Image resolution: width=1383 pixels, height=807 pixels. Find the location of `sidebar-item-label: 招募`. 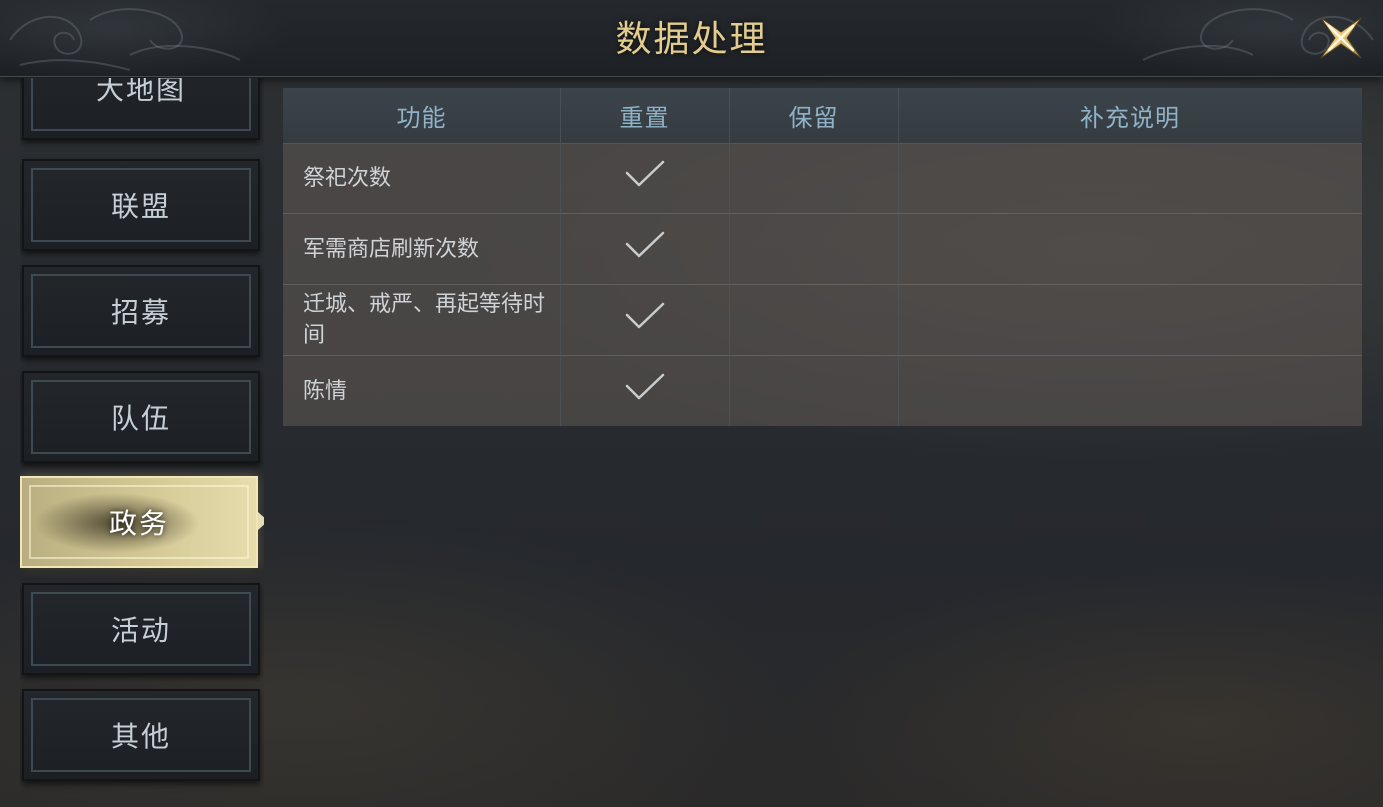

sidebar-item-label: 招募 is located at coordinates (140, 312).